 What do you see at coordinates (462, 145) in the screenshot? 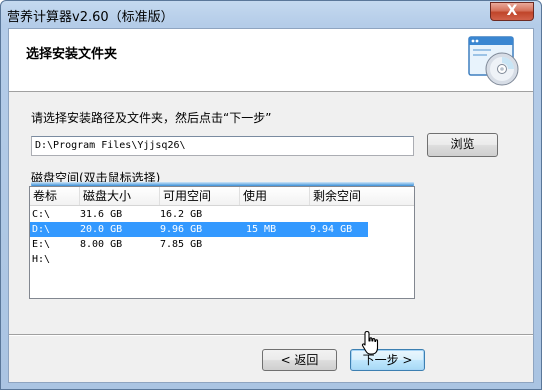
I see `browse-button: 浏览` at bounding box center [462, 145].